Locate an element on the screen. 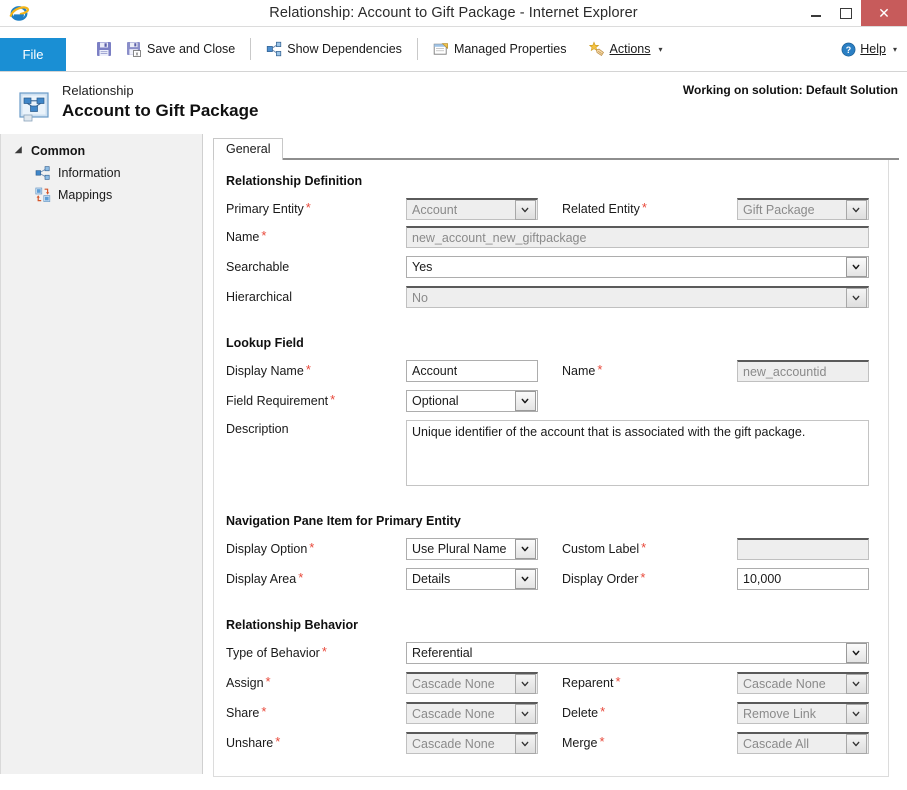 The height and width of the screenshot is (790, 907). page-subtitle: Relationship is located at coordinates (98, 90).